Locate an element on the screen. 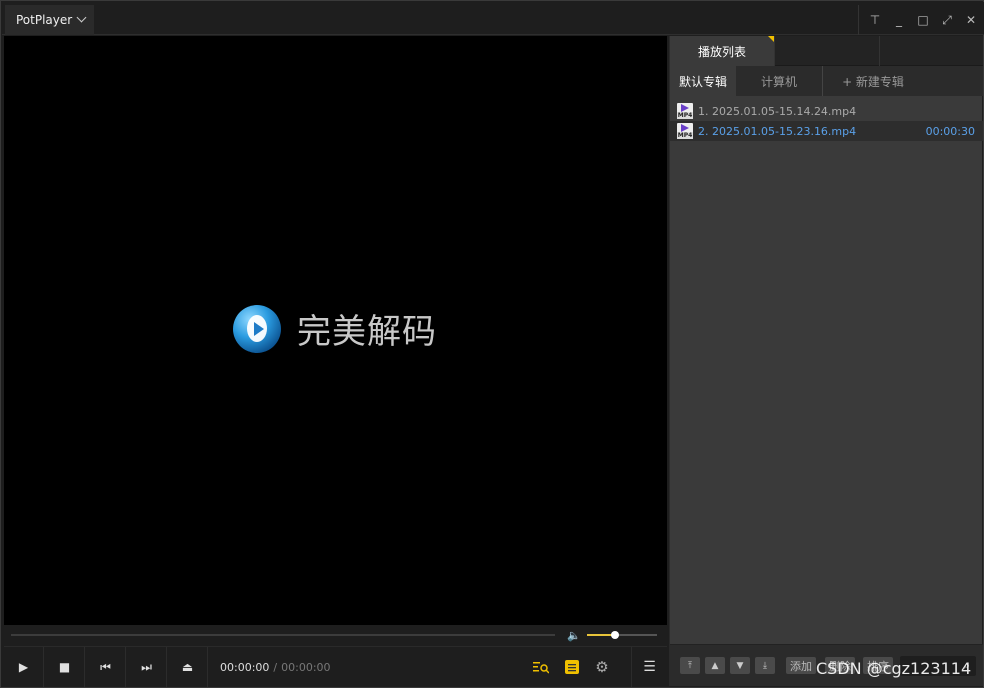 The width and height of the screenshot is (984, 688). new-album-button: + 新建专辑 is located at coordinates (873, 81).